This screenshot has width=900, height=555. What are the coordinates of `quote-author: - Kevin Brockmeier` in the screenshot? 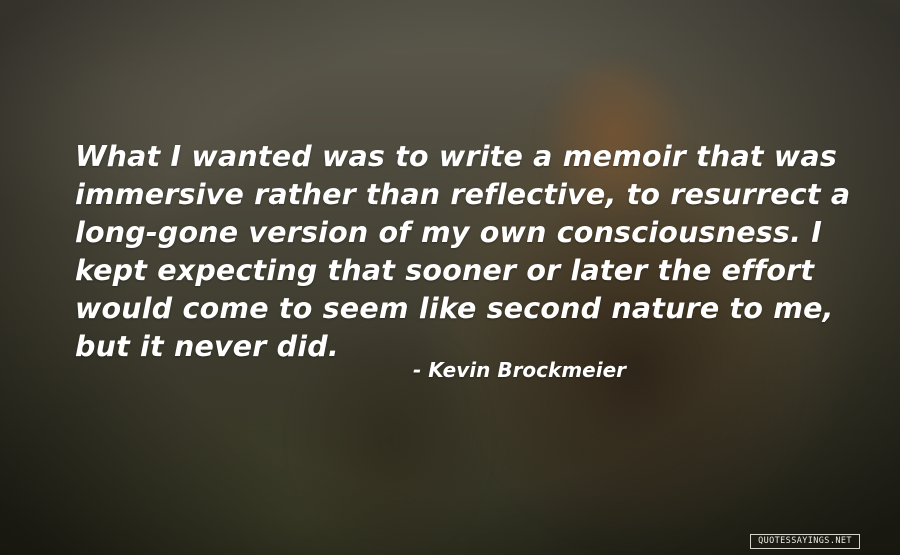 It's located at (520, 370).